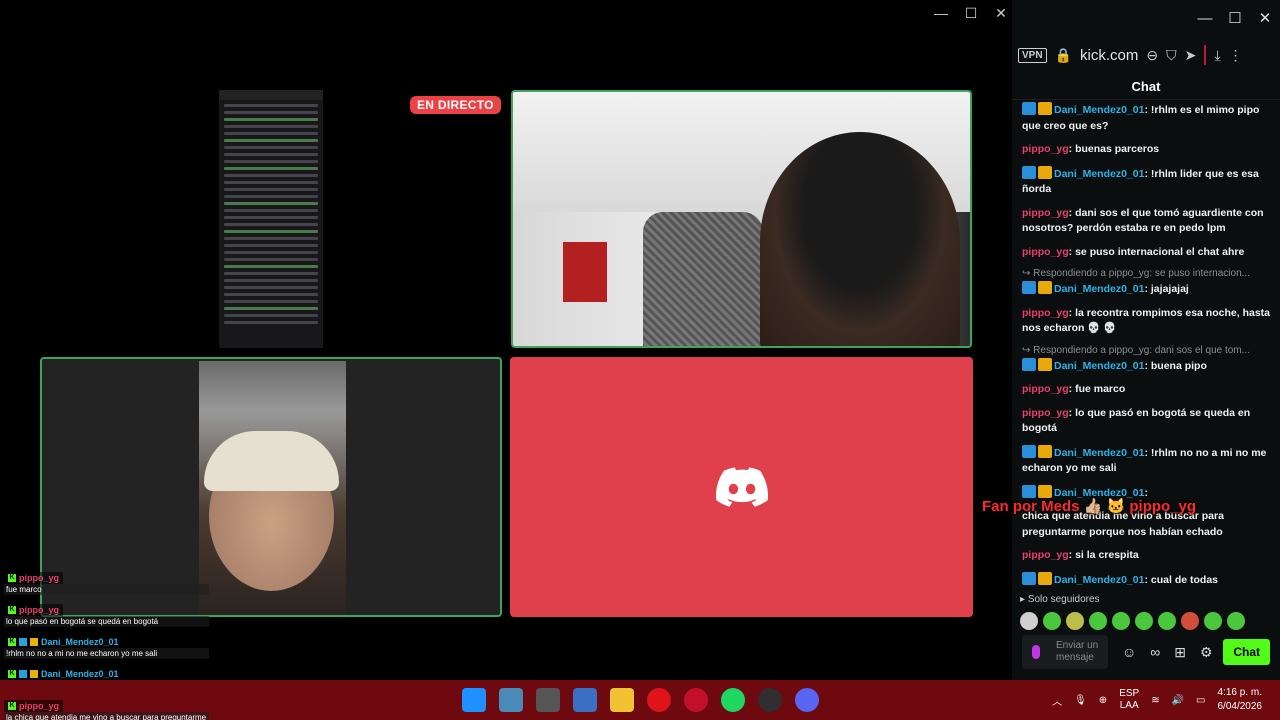 The width and height of the screenshot is (1280, 720). I want to click on chat-message: pippo_yg: buenas parceros, so click(1146, 150).